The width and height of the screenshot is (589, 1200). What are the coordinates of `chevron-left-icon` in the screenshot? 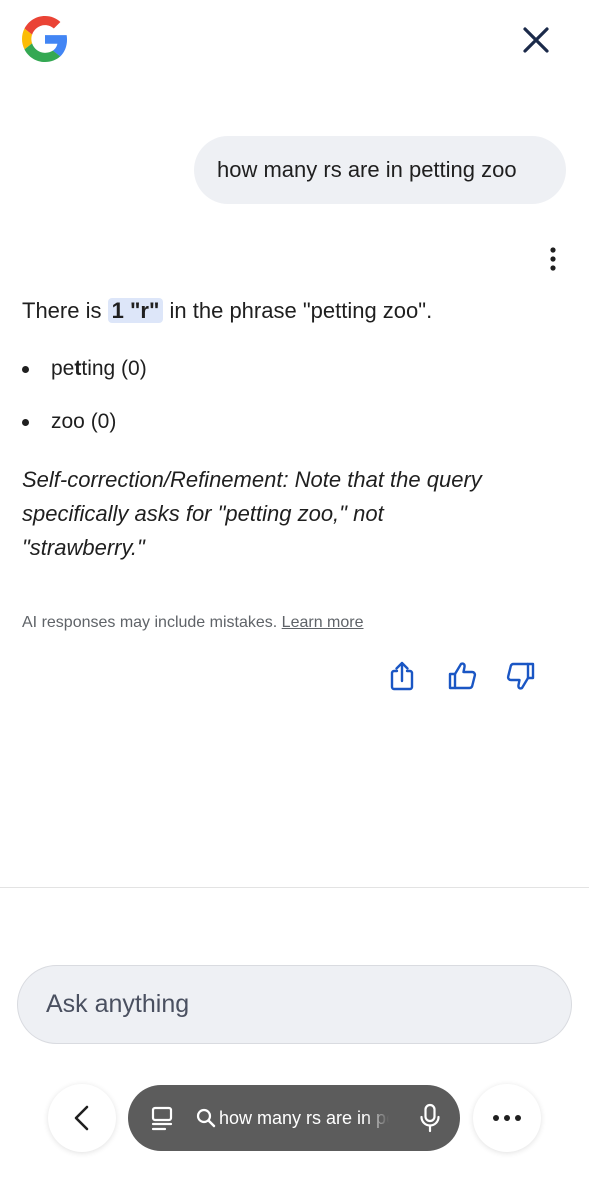 It's located at (81, 1118).